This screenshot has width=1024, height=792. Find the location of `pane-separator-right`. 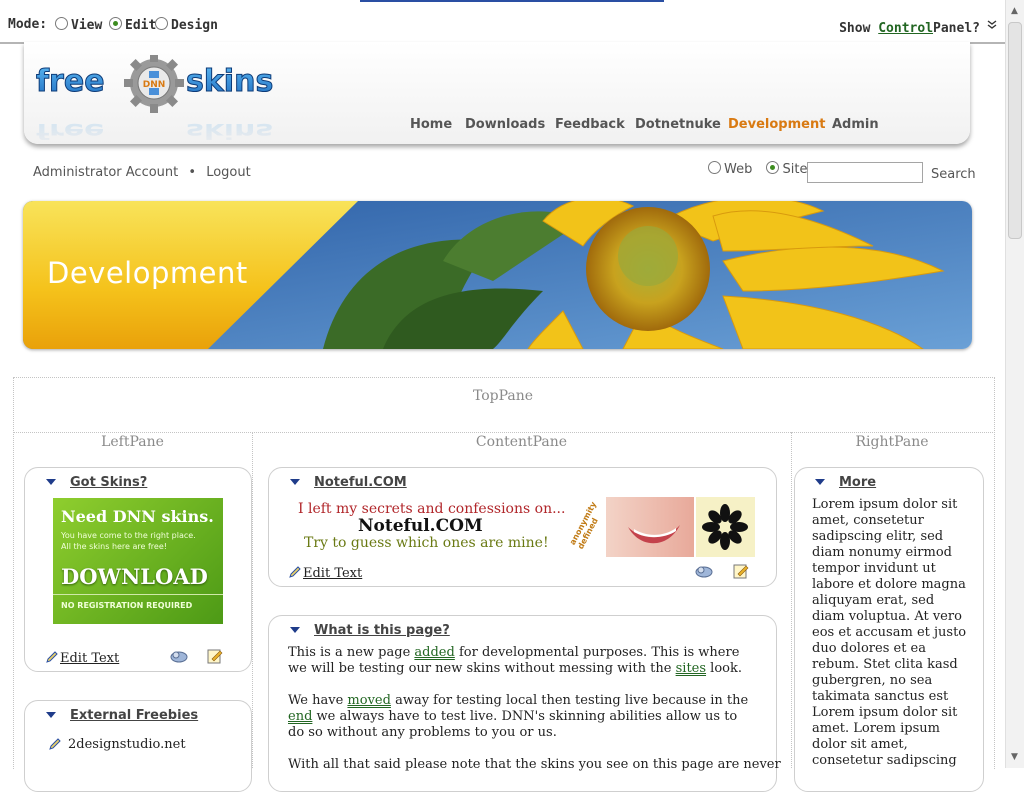

pane-separator-right is located at coordinates (791, 600).